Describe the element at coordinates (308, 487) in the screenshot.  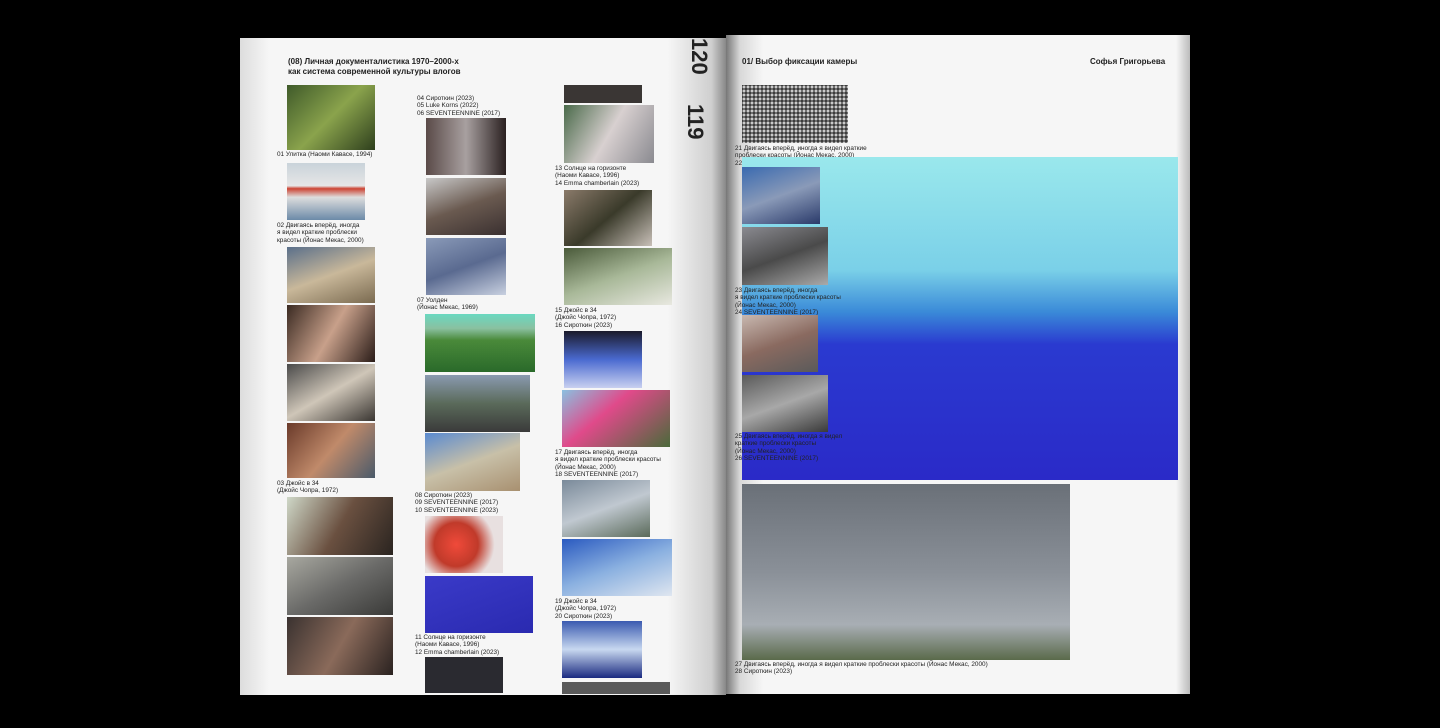
I see `caption: 03 Джойс в 34 (Джойс Чопра, 1972)` at that location.